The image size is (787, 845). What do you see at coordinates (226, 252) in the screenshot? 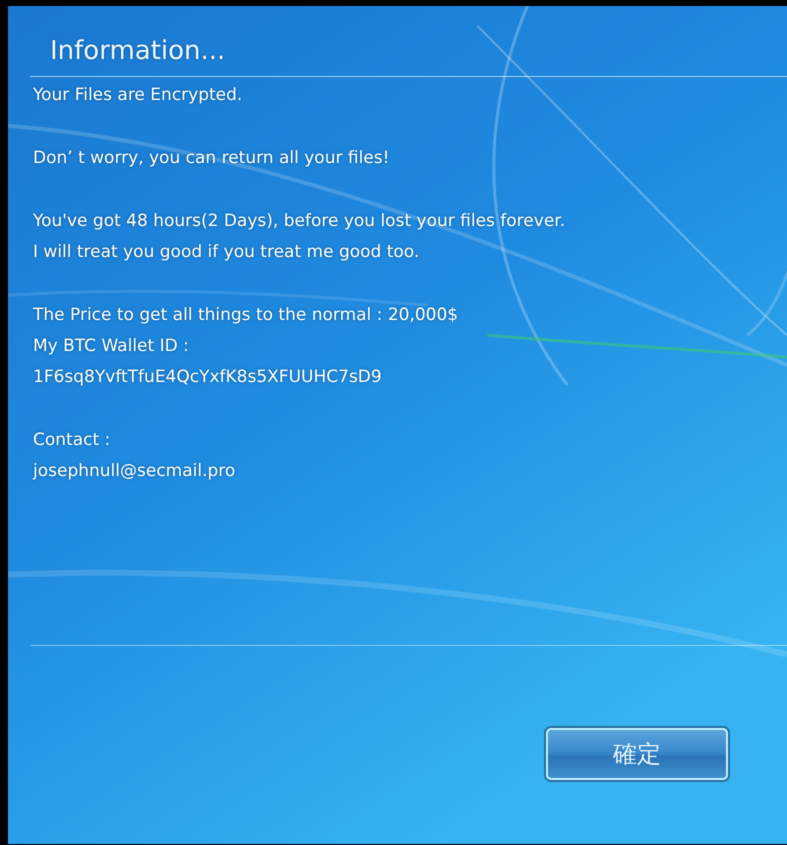
I see `message-text: I will treat you good if you treat me good too.` at bounding box center [226, 252].